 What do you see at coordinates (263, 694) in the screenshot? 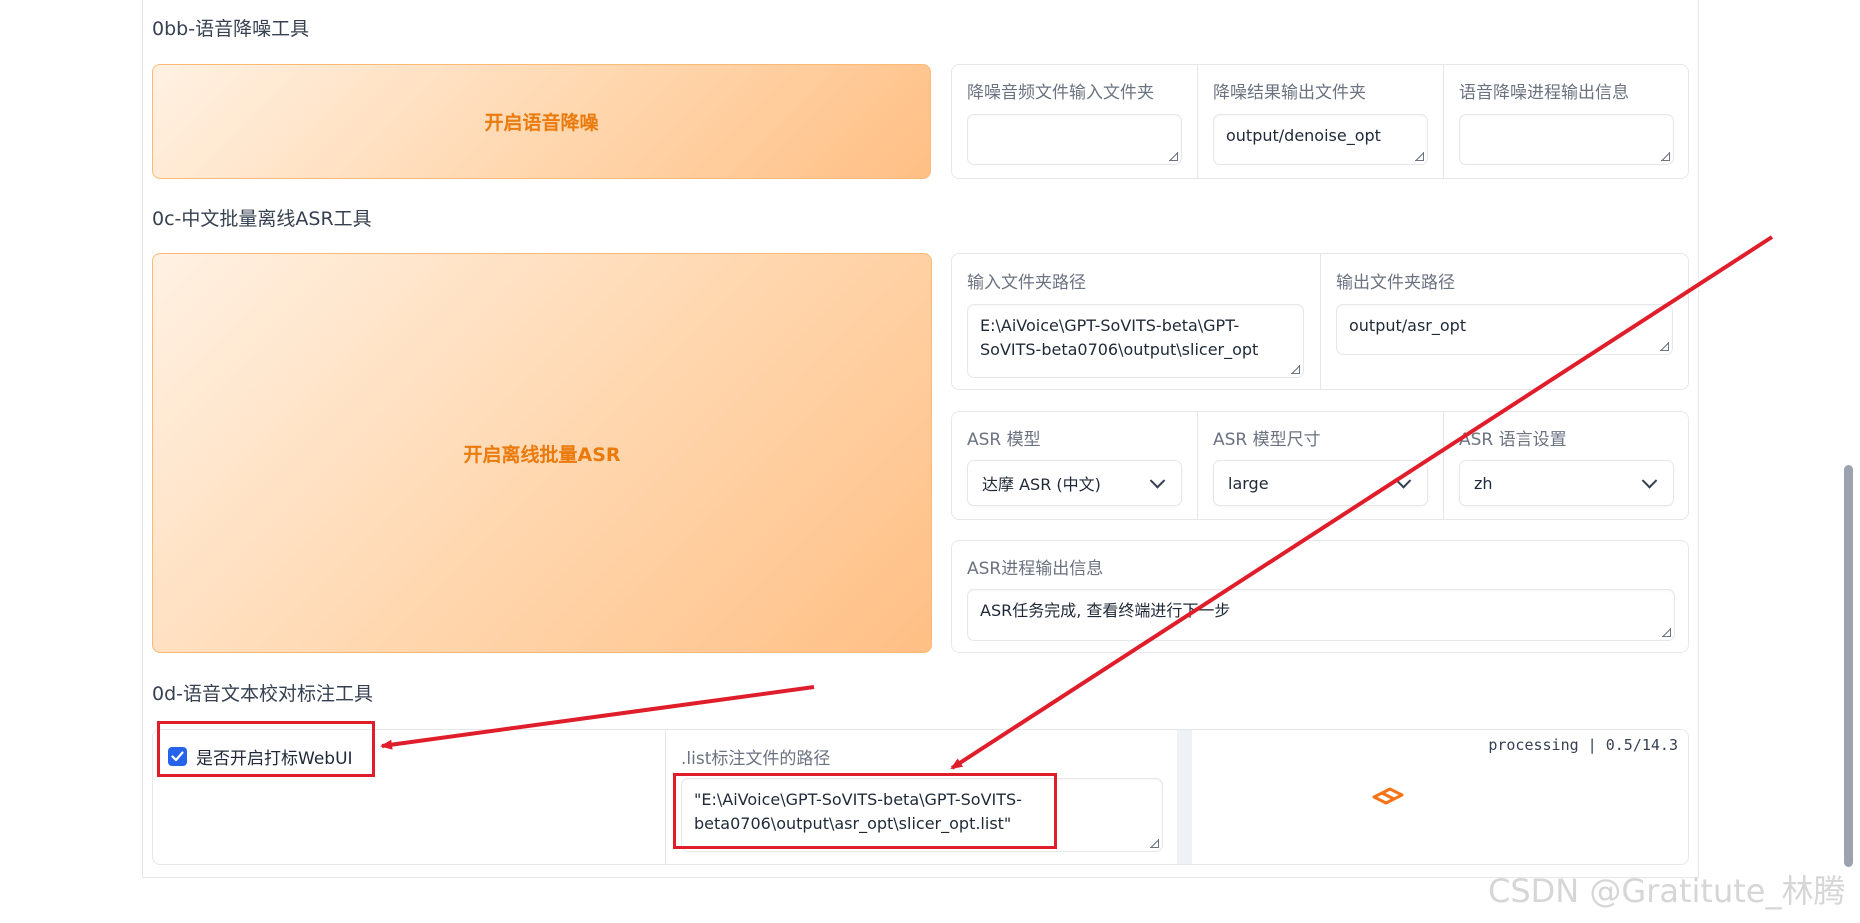
I see `labeling-section-title: 0d-语音文本校对标注工具` at bounding box center [263, 694].